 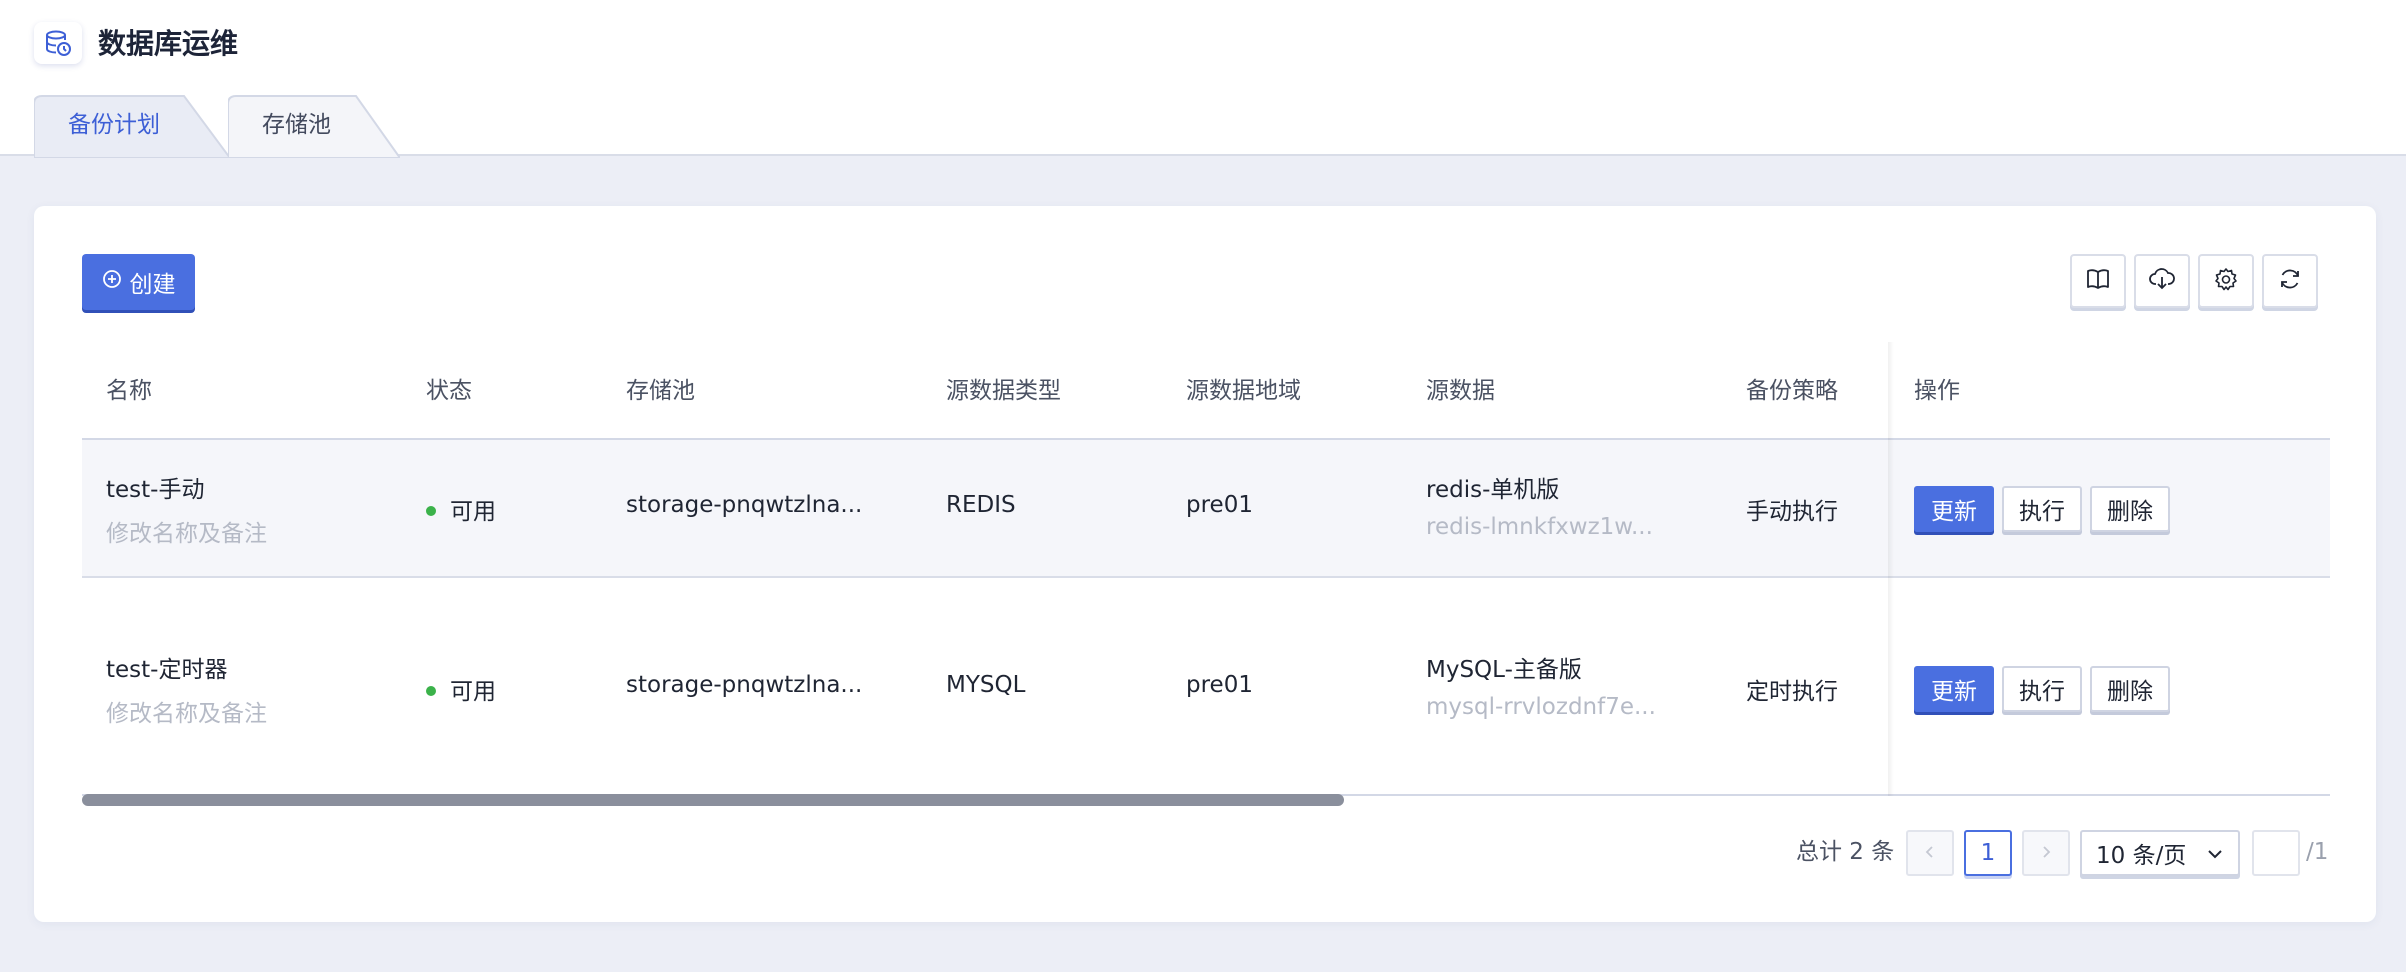 What do you see at coordinates (660, 391) in the screenshot?
I see `column-header-pool: 存储池` at bounding box center [660, 391].